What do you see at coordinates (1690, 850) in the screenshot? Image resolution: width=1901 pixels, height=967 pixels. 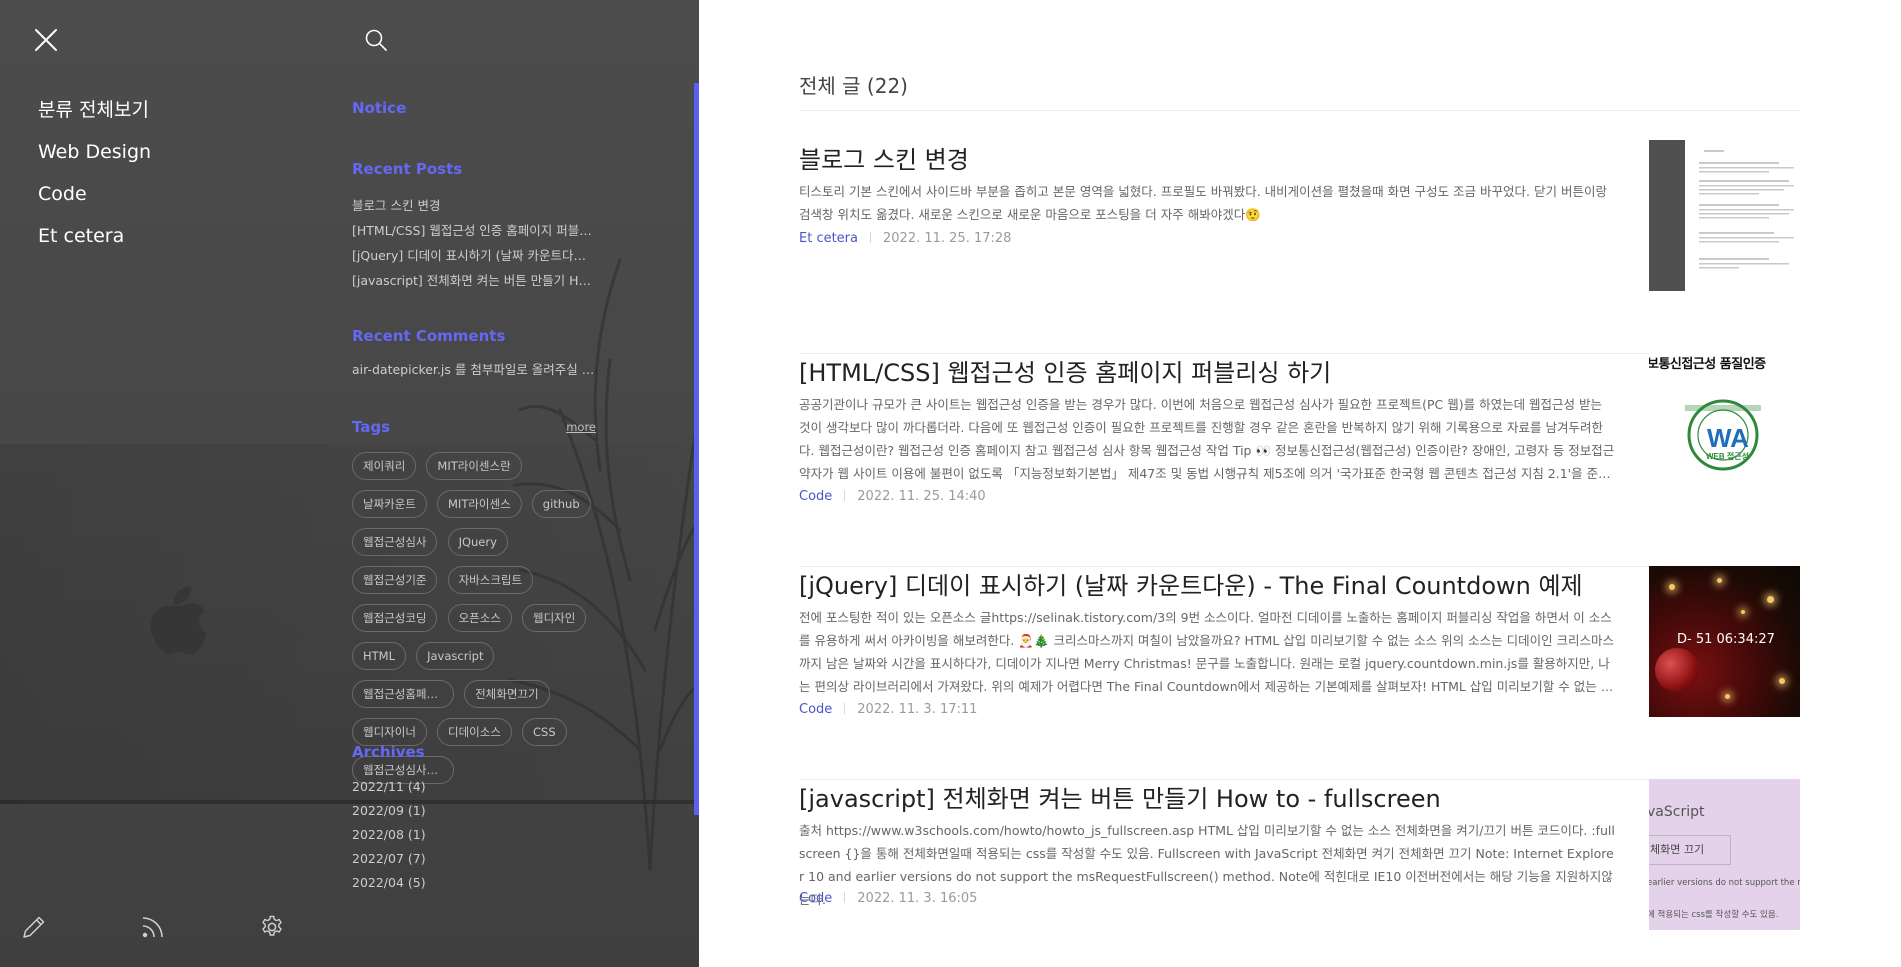 I see `thumbnail-button-shape: 체화면 끄기` at bounding box center [1690, 850].